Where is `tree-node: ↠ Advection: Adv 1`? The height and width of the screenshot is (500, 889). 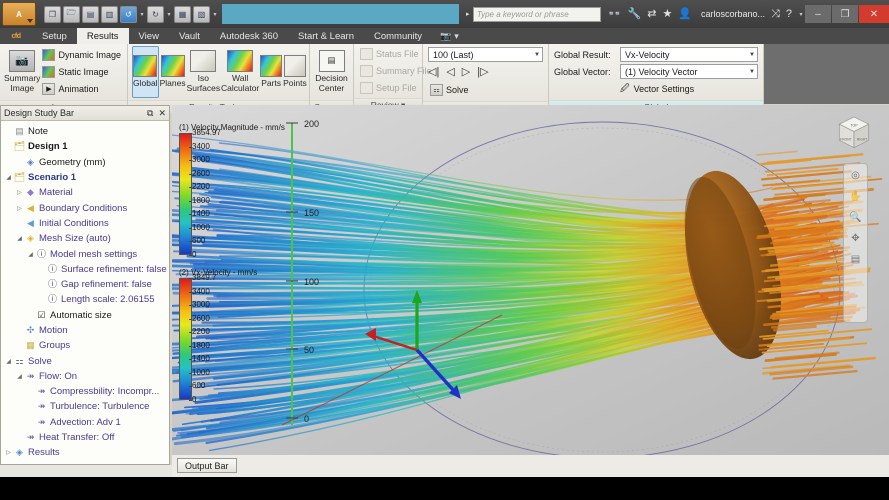 tree-node: ↠ Advection: Adv 1 is located at coordinates (85, 422).